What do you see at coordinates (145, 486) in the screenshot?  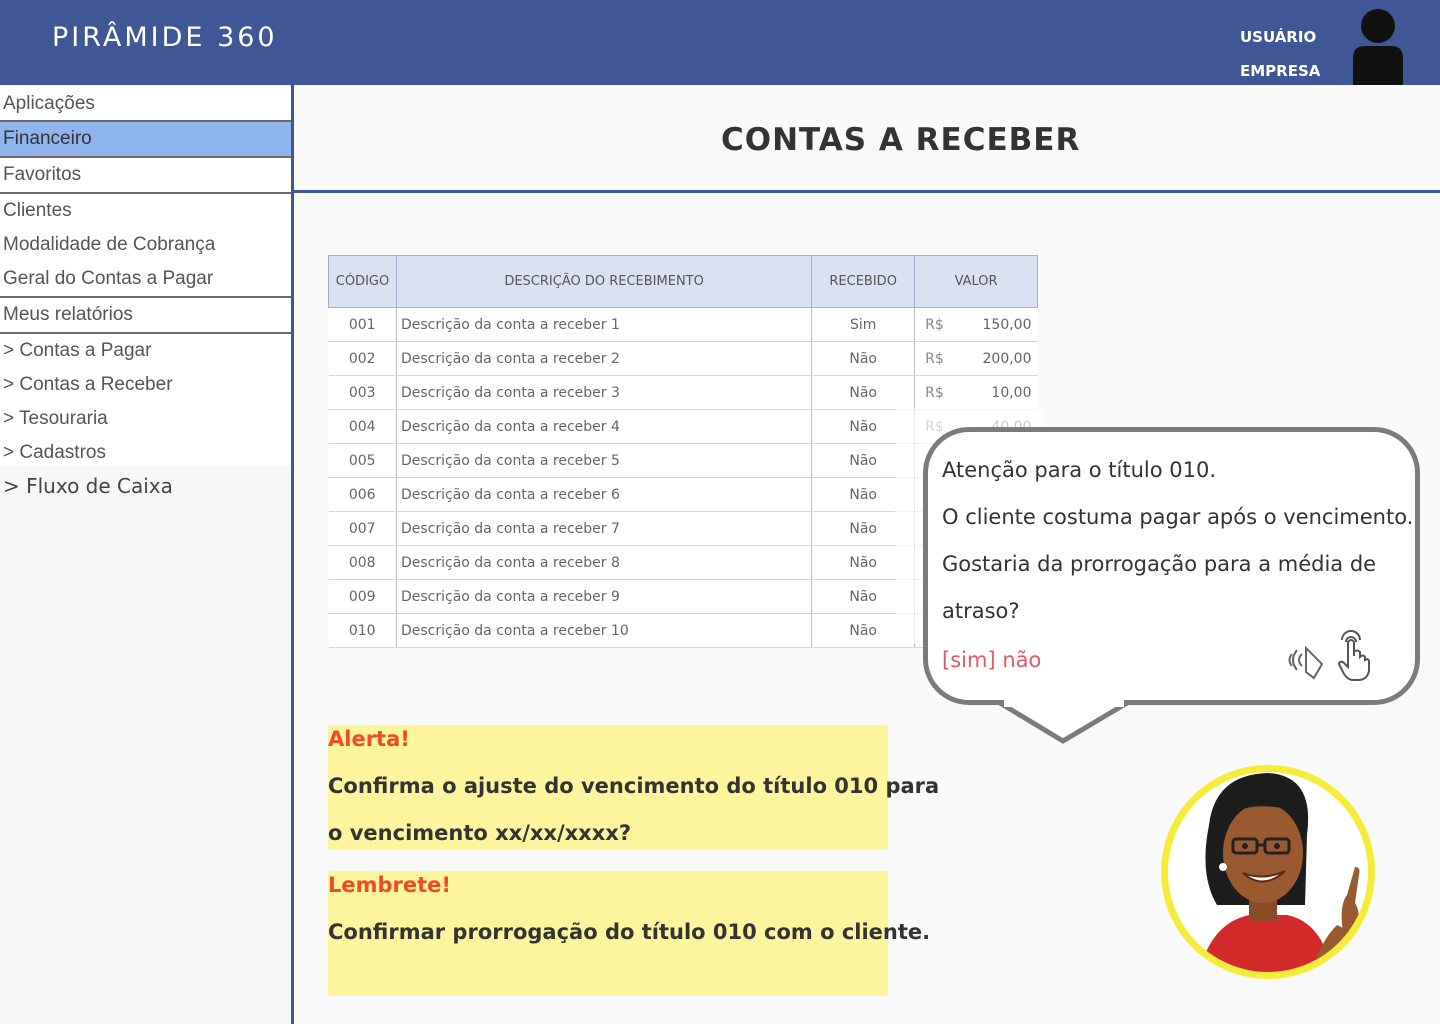 I see `sidebar-item-fluxo-caixa: > Fluxo de Caixa` at bounding box center [145, 486].